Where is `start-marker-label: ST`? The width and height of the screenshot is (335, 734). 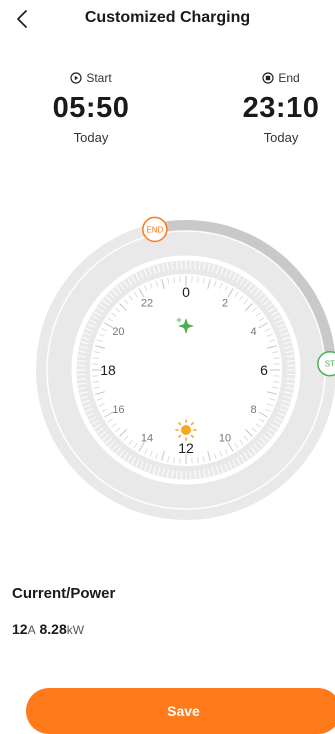
start-marker-label: ST is located at coordinates (330, 364).